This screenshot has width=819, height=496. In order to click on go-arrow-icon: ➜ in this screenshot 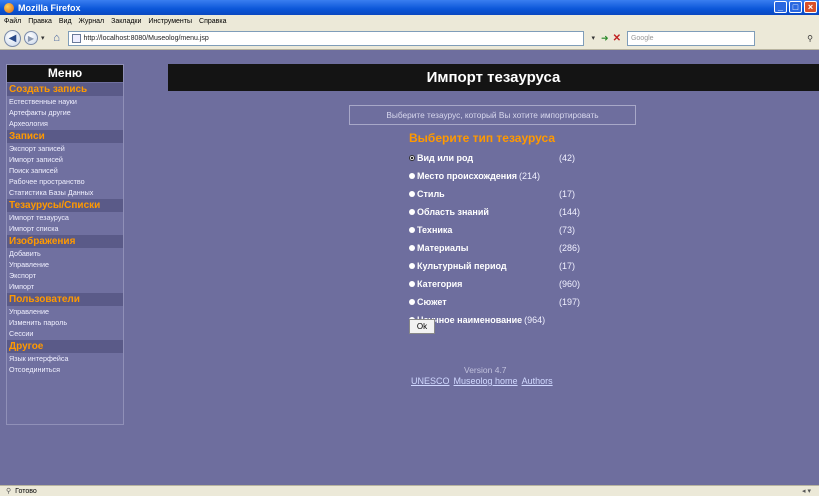, I will do `click(605, 38)`.